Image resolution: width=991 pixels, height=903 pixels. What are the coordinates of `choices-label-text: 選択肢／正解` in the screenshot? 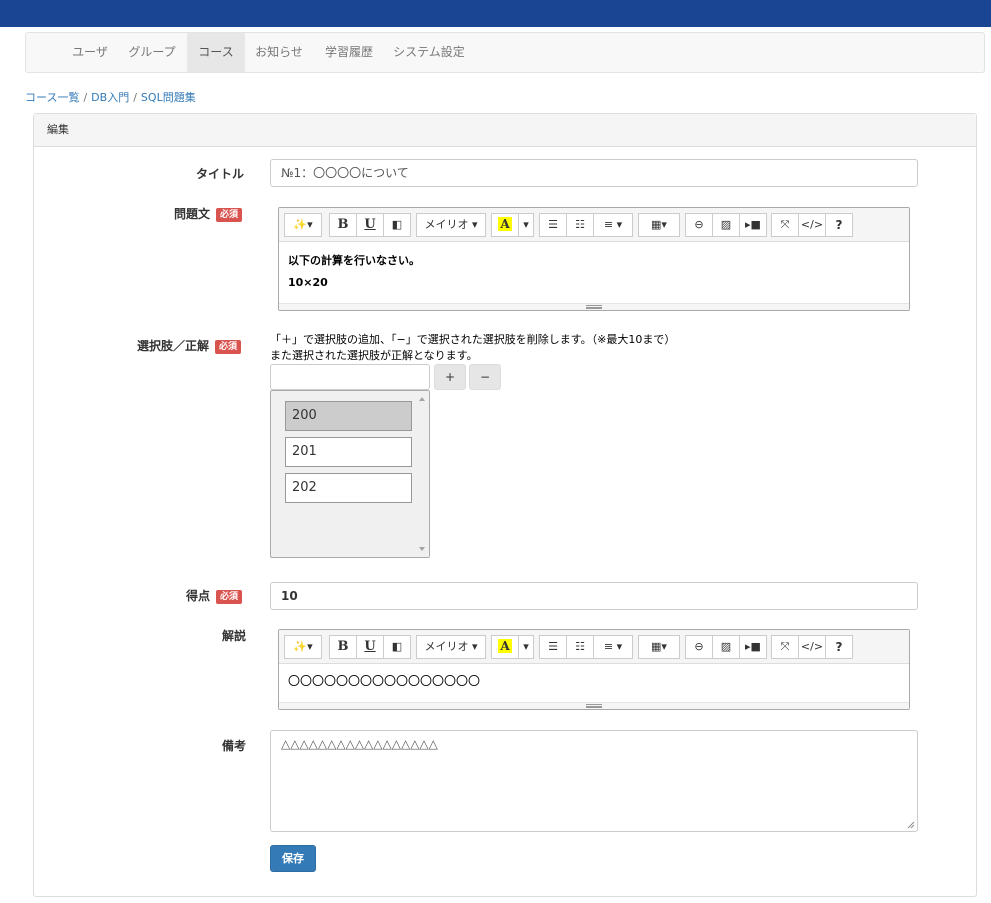 It's located at (173, 346).